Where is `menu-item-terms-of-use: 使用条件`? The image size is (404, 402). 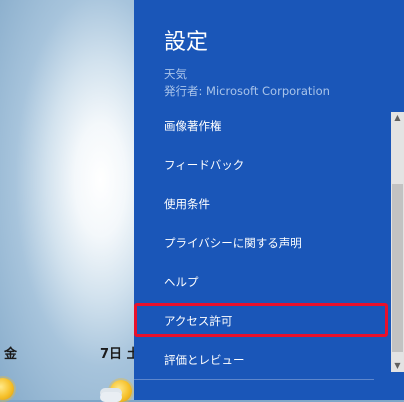 menu-item-terms-of-use: 使用条件 is located at coordinates (187, 204).